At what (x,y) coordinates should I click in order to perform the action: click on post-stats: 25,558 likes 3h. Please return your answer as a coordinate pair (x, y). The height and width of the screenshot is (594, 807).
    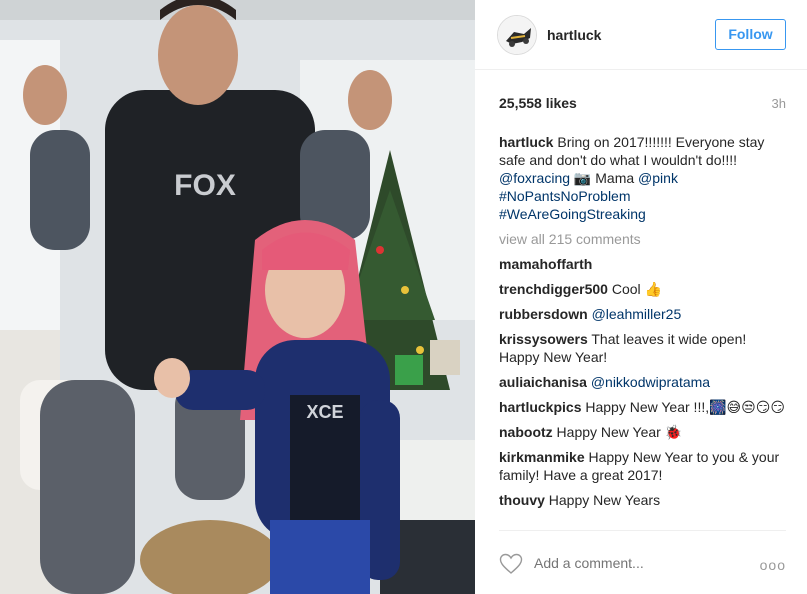
    Looking at the image, I should click on (642, 105).